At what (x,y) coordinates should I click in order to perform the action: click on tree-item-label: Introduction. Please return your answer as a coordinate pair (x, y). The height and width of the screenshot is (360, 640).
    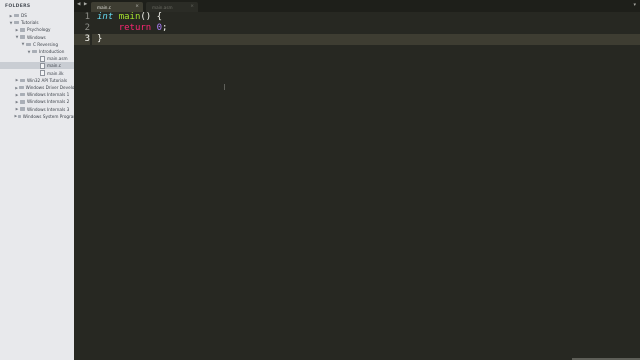
    Looking at the image, I should click on (52, 51).